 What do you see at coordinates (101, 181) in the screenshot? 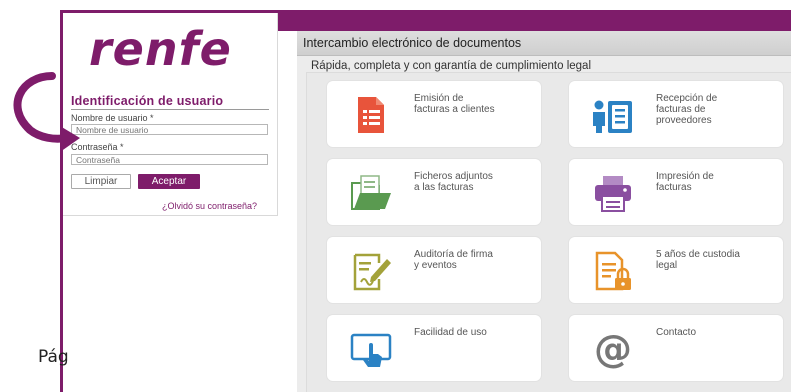
I see `clear-button: Limpiar` at bounding box center [101, 181].